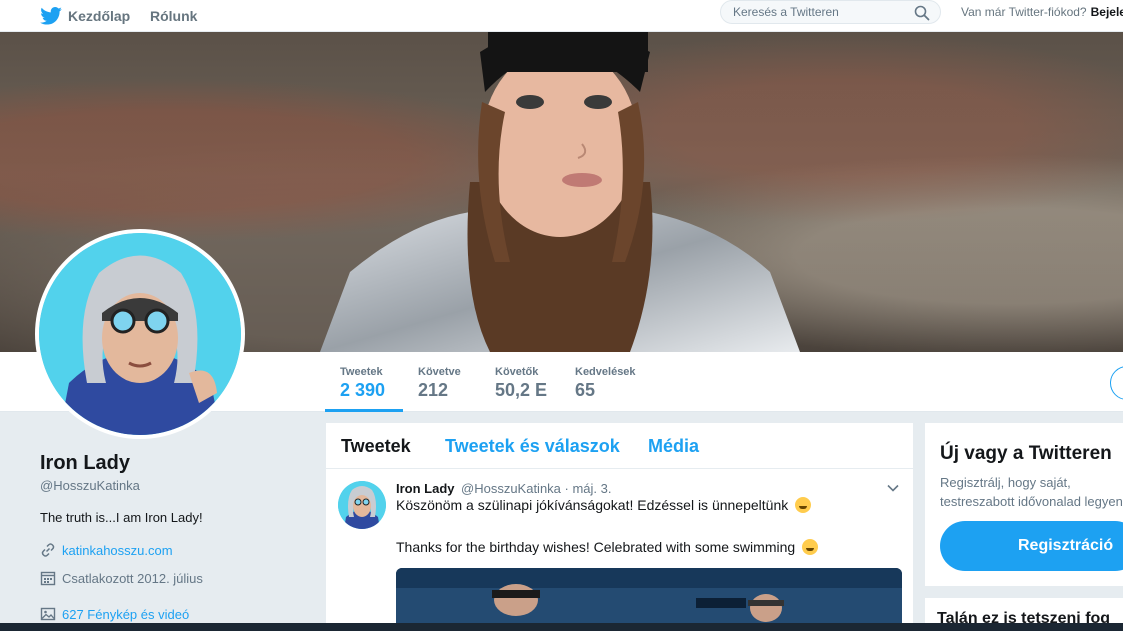  I want to click on tweet-media-image, so click(649, 599).